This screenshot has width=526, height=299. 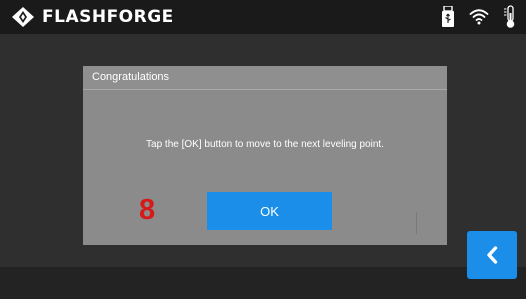 I want to click on dialog-title: Congratulations, so click(x=131, y=77).